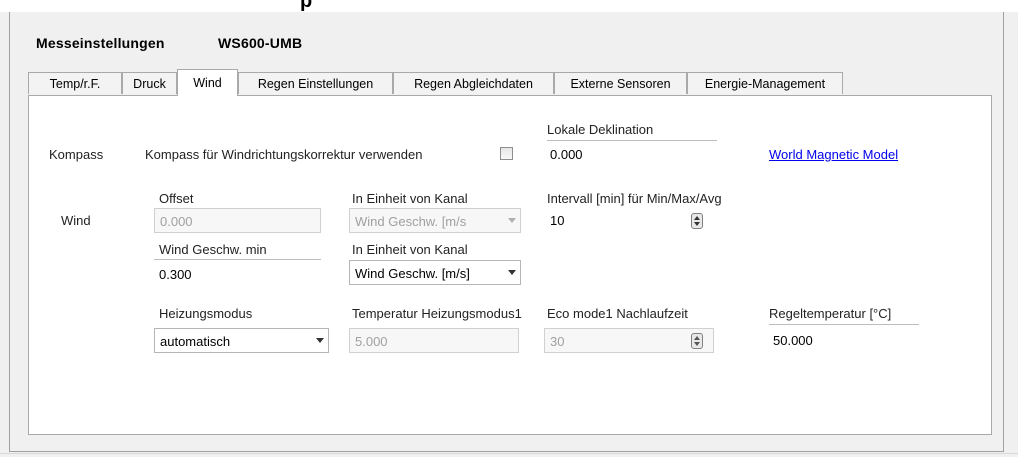  Describe the element at coordinates (830, 313) in the screenshot. I see `regeltemperatur-label: Regeltemperatur [°C]` at that location.